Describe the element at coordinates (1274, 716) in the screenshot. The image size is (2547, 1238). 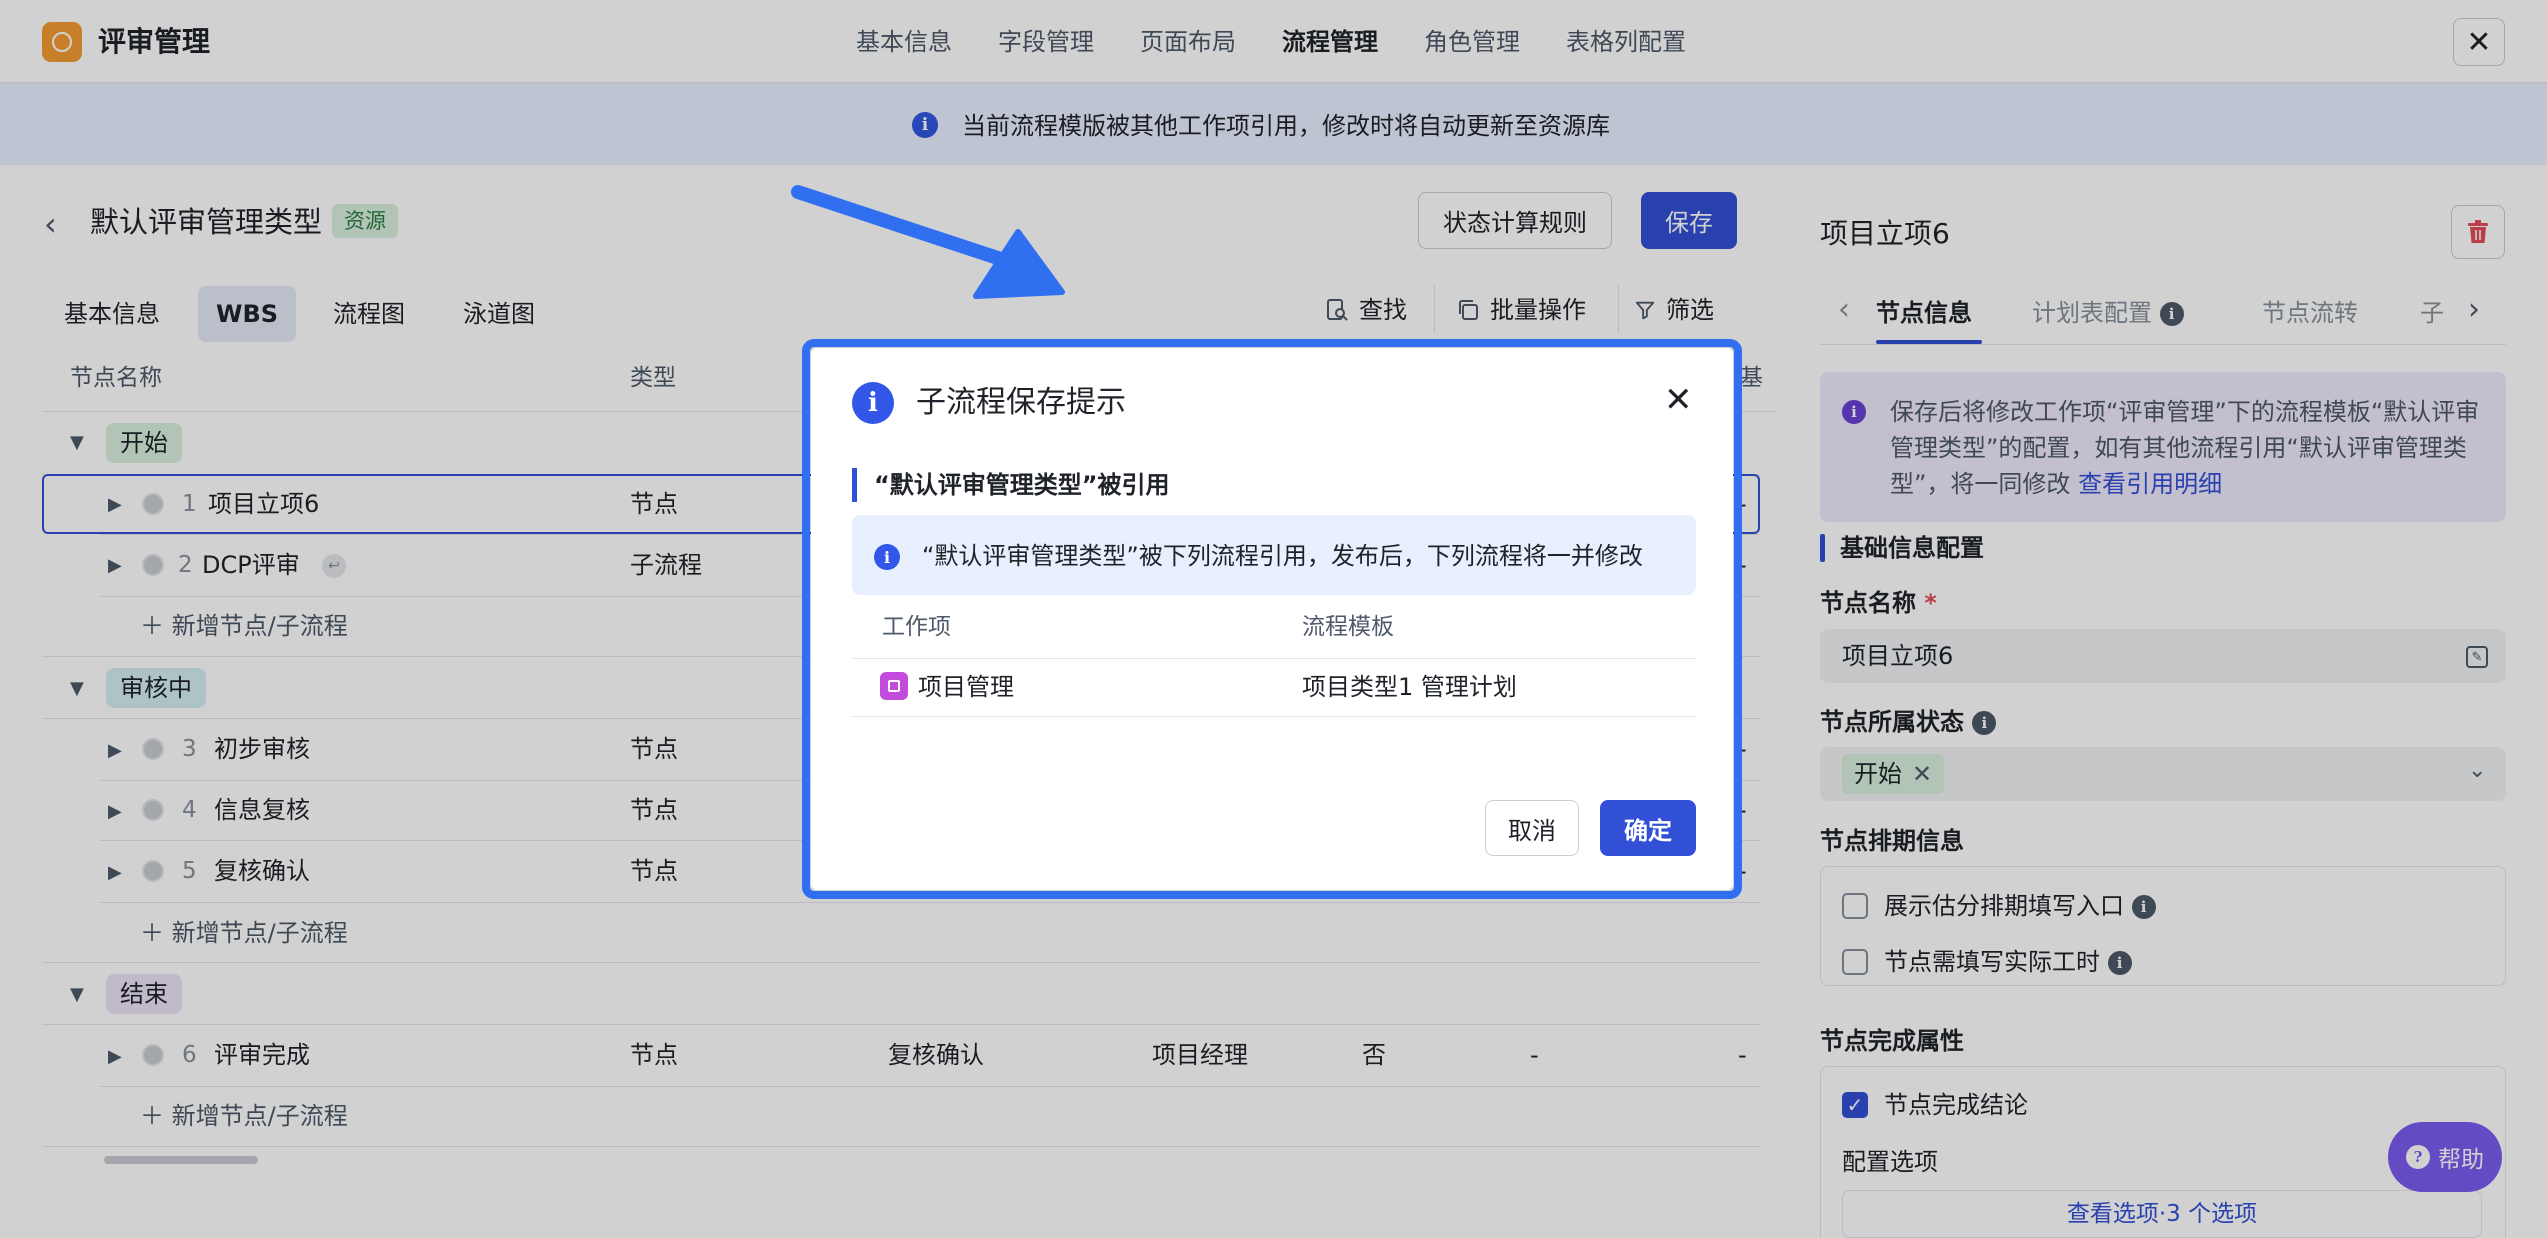
I see `table-row-divider` at that location.